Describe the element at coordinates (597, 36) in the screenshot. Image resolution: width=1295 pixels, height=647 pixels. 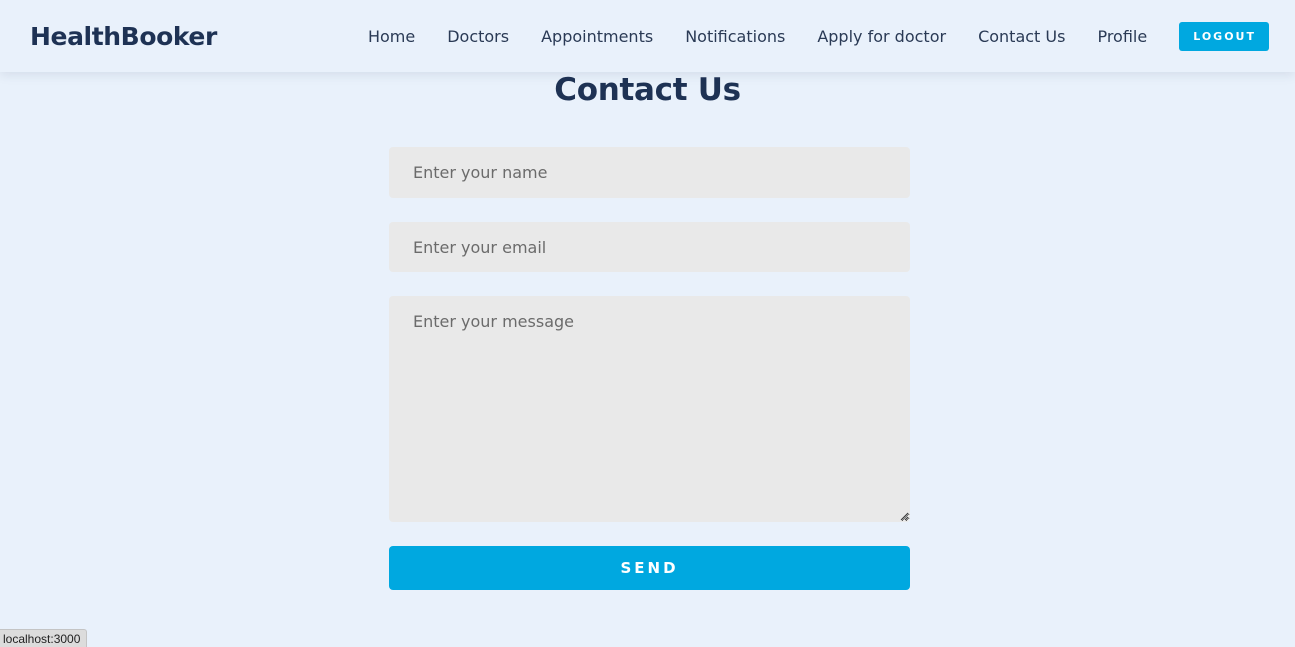
I see `nav-link-appointments: Appointments` at that location.